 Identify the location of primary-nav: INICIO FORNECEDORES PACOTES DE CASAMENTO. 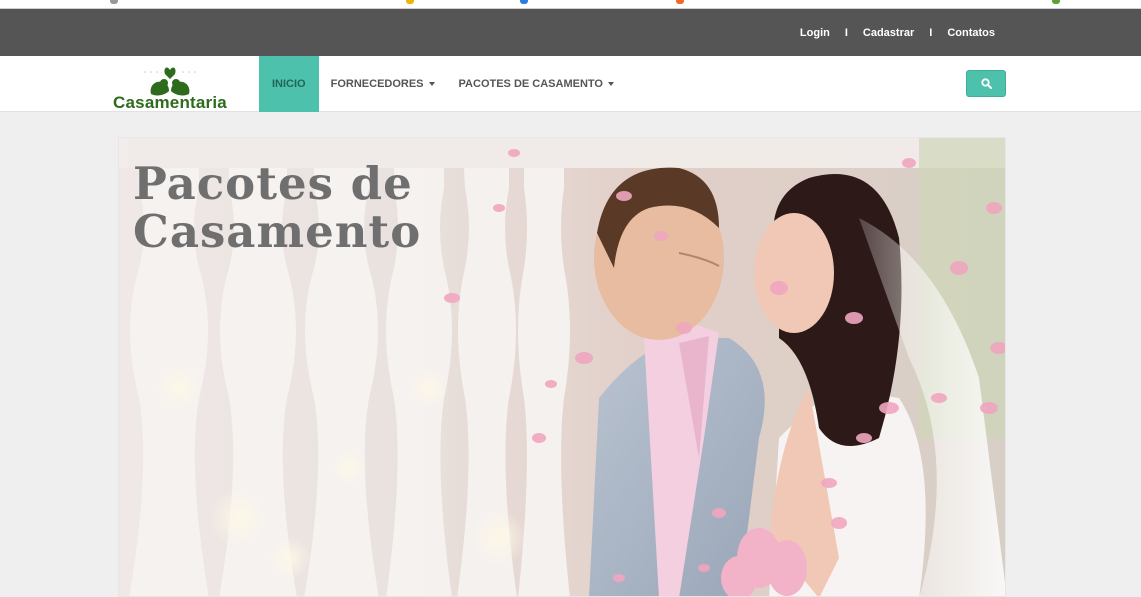
(442, 84).